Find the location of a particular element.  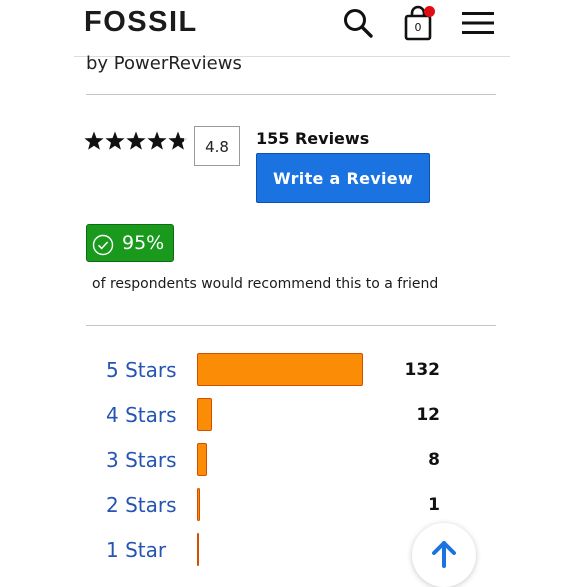

search-icon is located at coordinates (358, 23).